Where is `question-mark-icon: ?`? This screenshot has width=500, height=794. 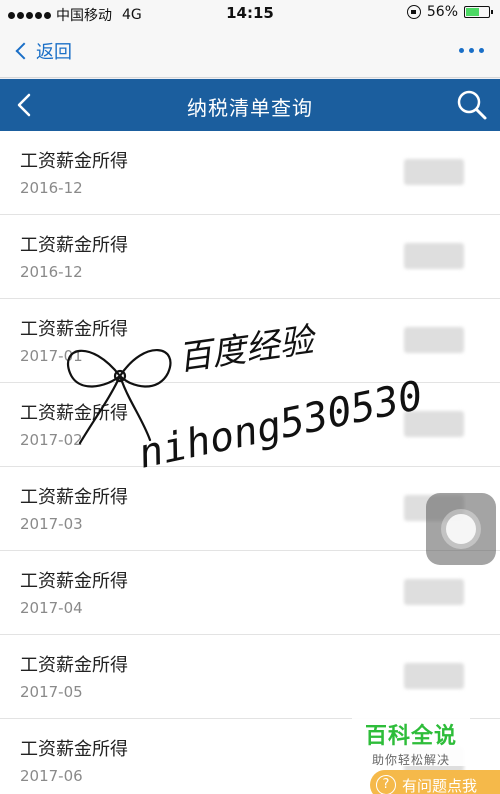 question-mark-icon: ? is located at coordinates (386, 784).